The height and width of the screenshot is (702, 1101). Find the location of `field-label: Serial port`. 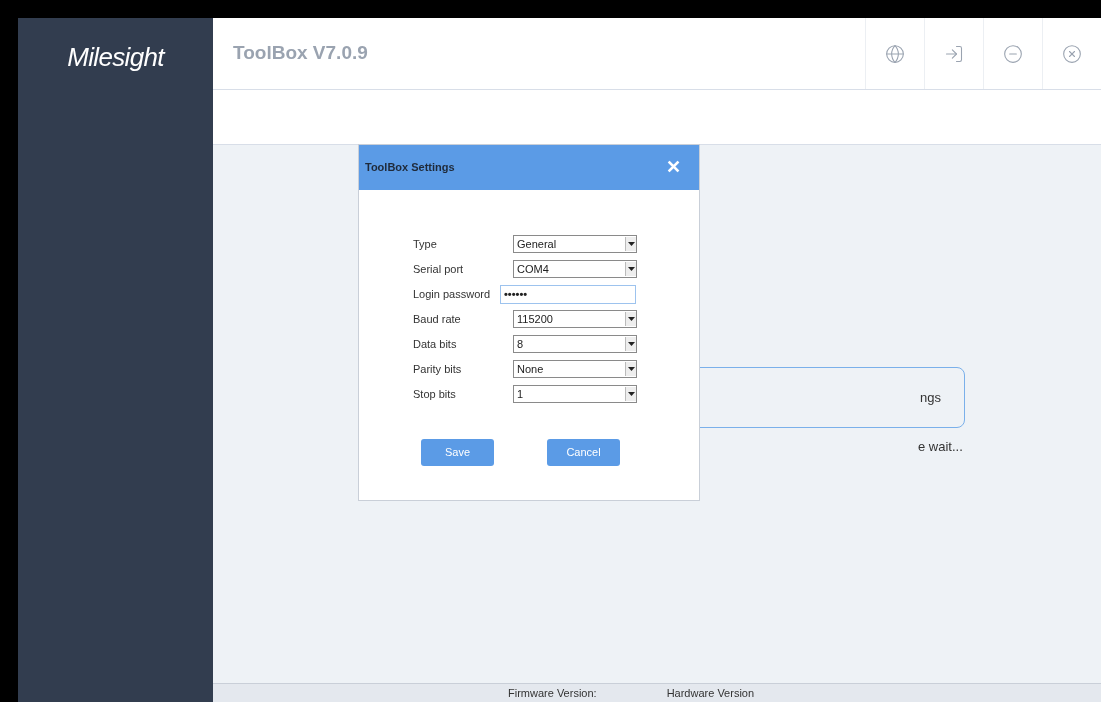

field-label: Serial port is located at coordinates (439, 269).